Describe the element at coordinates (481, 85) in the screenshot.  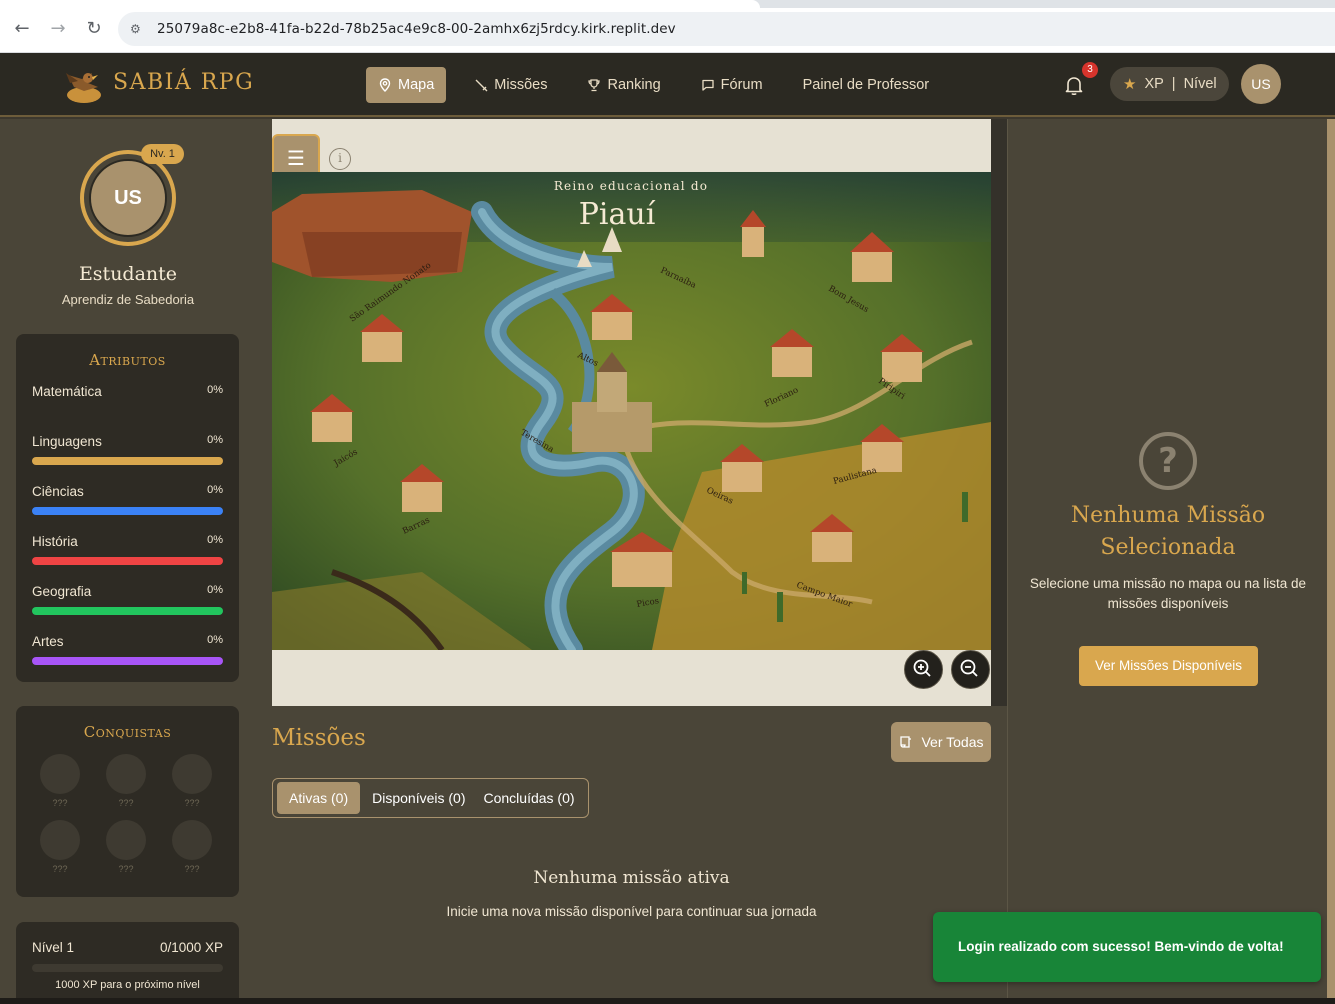
I see `sword-icon` at that location.